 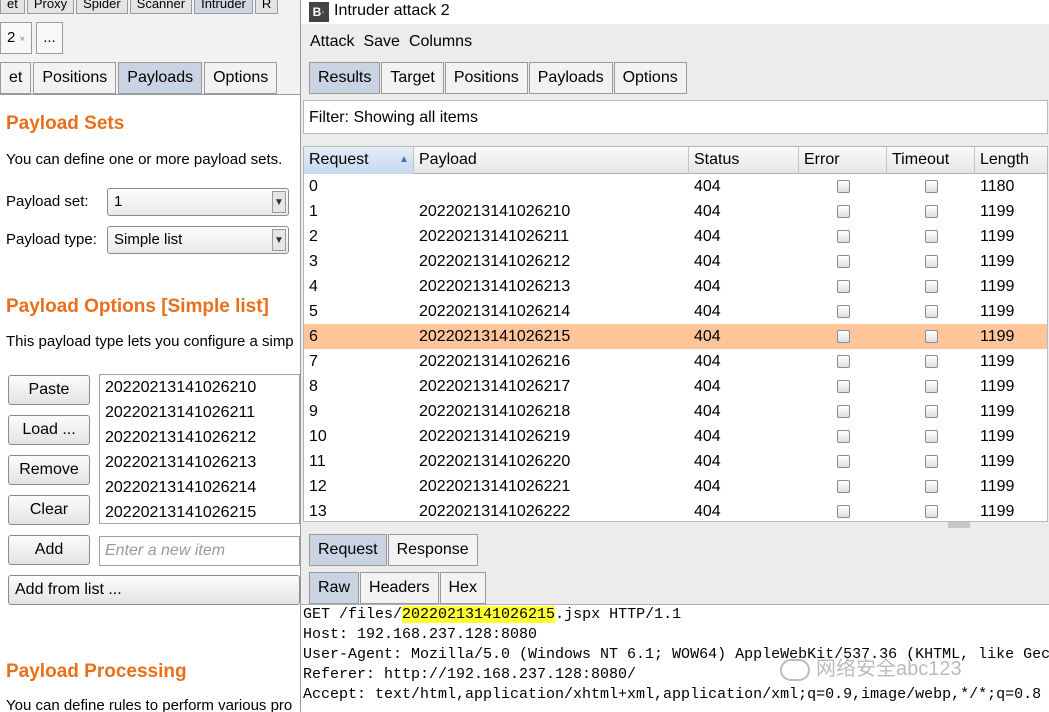 I want to click on title-bar: B· Intruder attack 2, so click(x=675, y=12).